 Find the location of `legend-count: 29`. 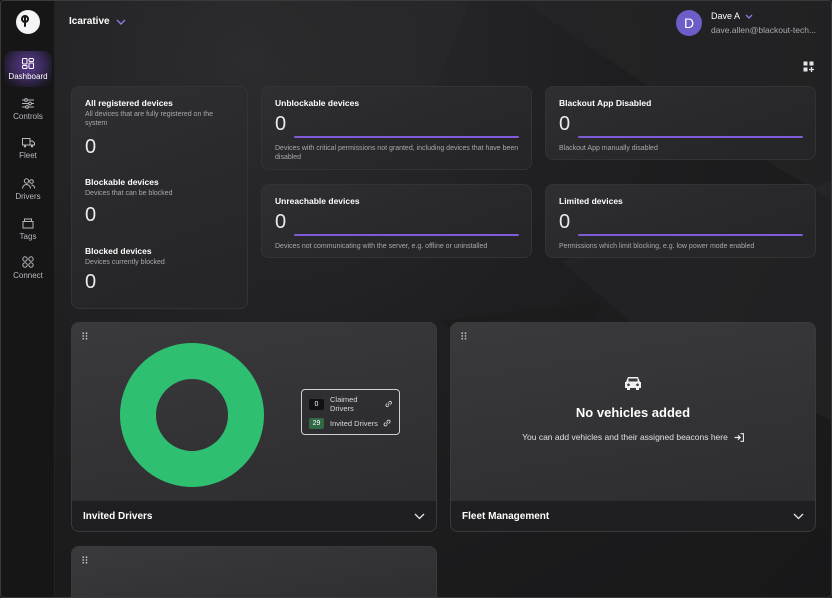

legend-count: 29 is located at coordinates (316, 423).